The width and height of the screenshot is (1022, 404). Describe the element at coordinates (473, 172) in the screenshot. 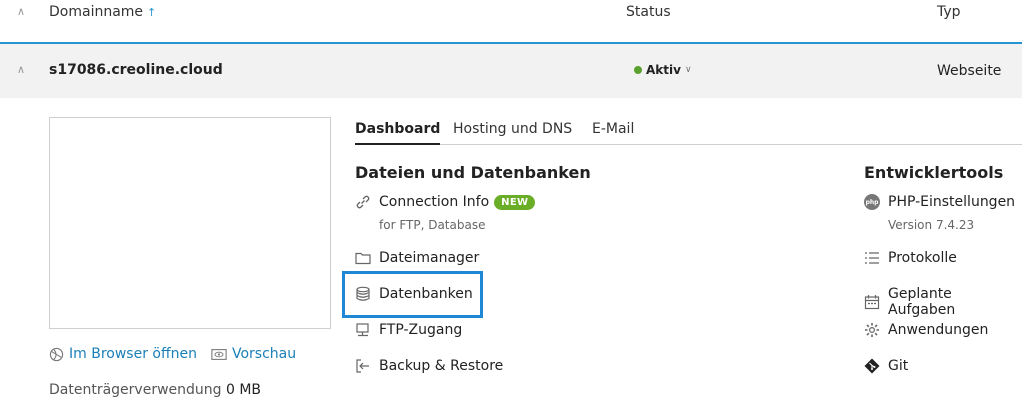

I see `files-section-title: Dateien und Datenbanken` at that location.